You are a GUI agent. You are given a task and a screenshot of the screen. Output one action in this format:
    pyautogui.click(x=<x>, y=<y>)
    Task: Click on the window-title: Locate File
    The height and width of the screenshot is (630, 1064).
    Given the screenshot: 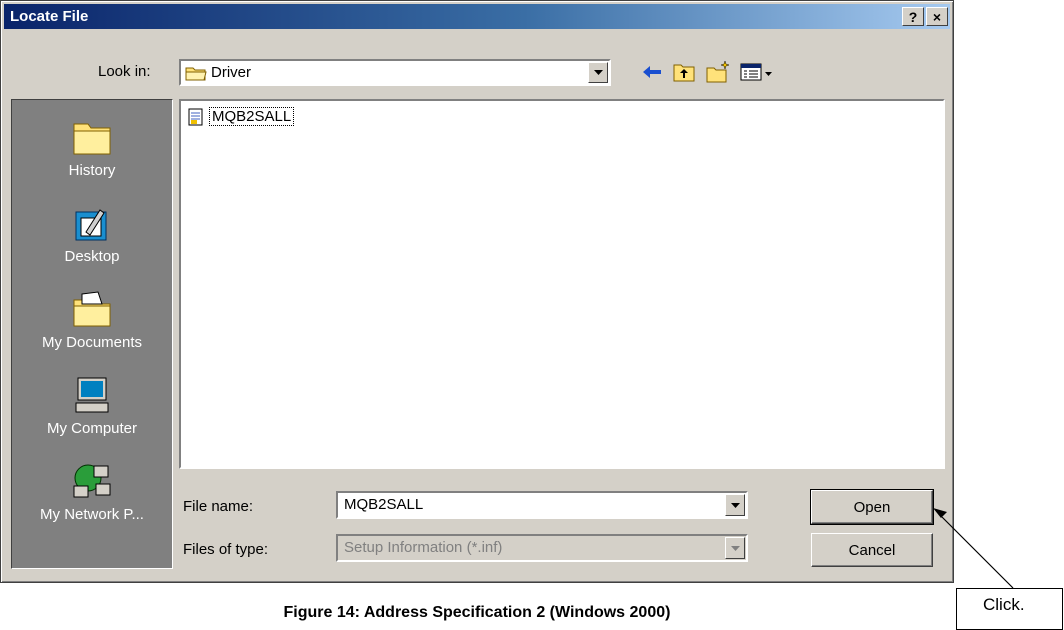 What is the action you would take?
    pyautogui.click(x=49, y=16)
    